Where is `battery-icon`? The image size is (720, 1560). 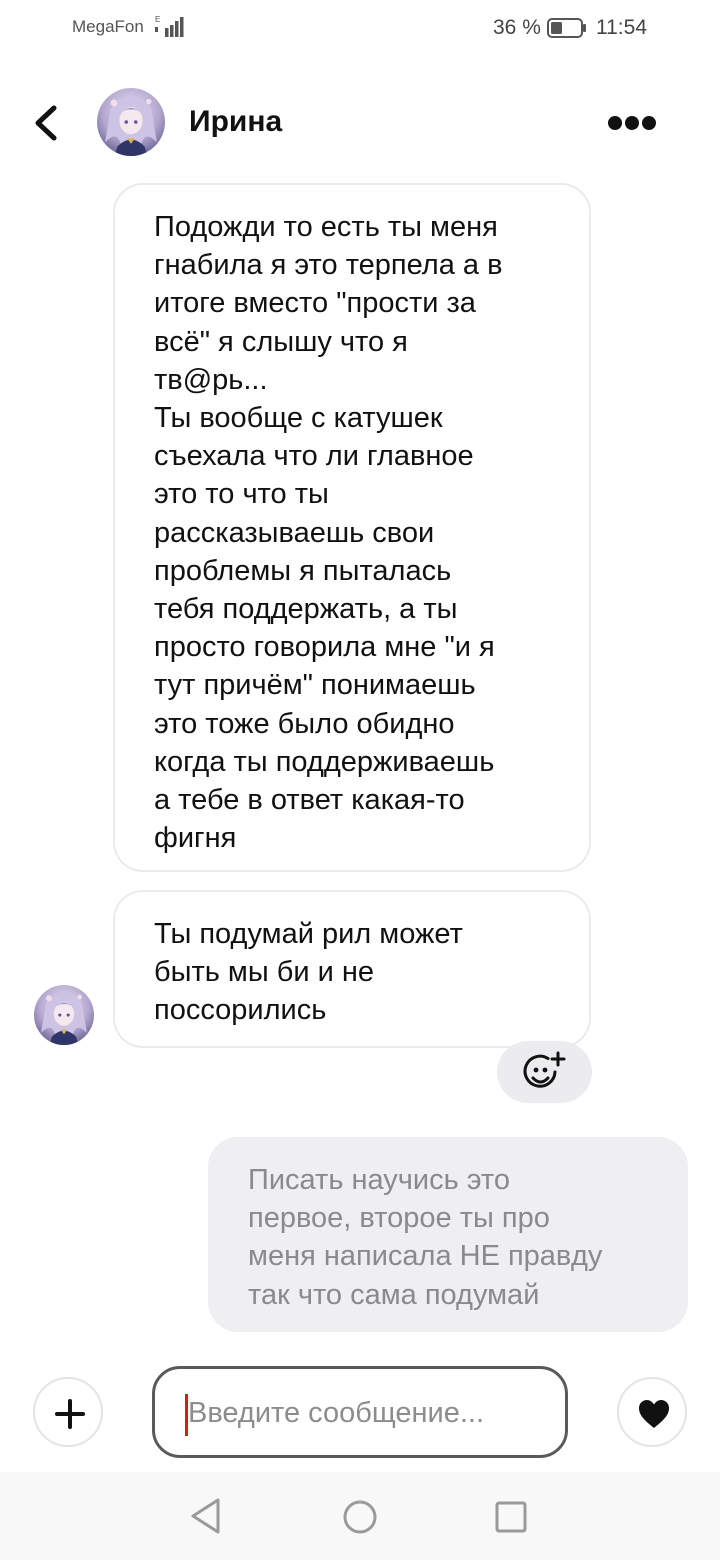 battery-icon is located at coordinates (566, 28).